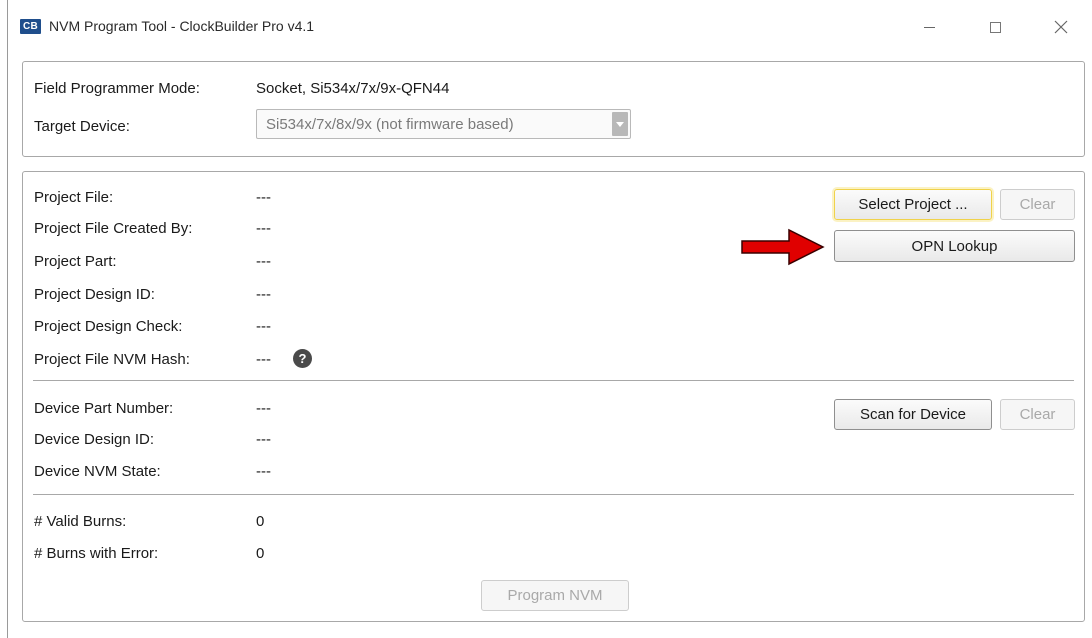 The width and height of the screenshot is (1092, 638). Describe the element at coordinates (182, 26) in the screenshot. I see `window-title: NVM Program Tool - ClockBuilder Pro v4.1` at that location.